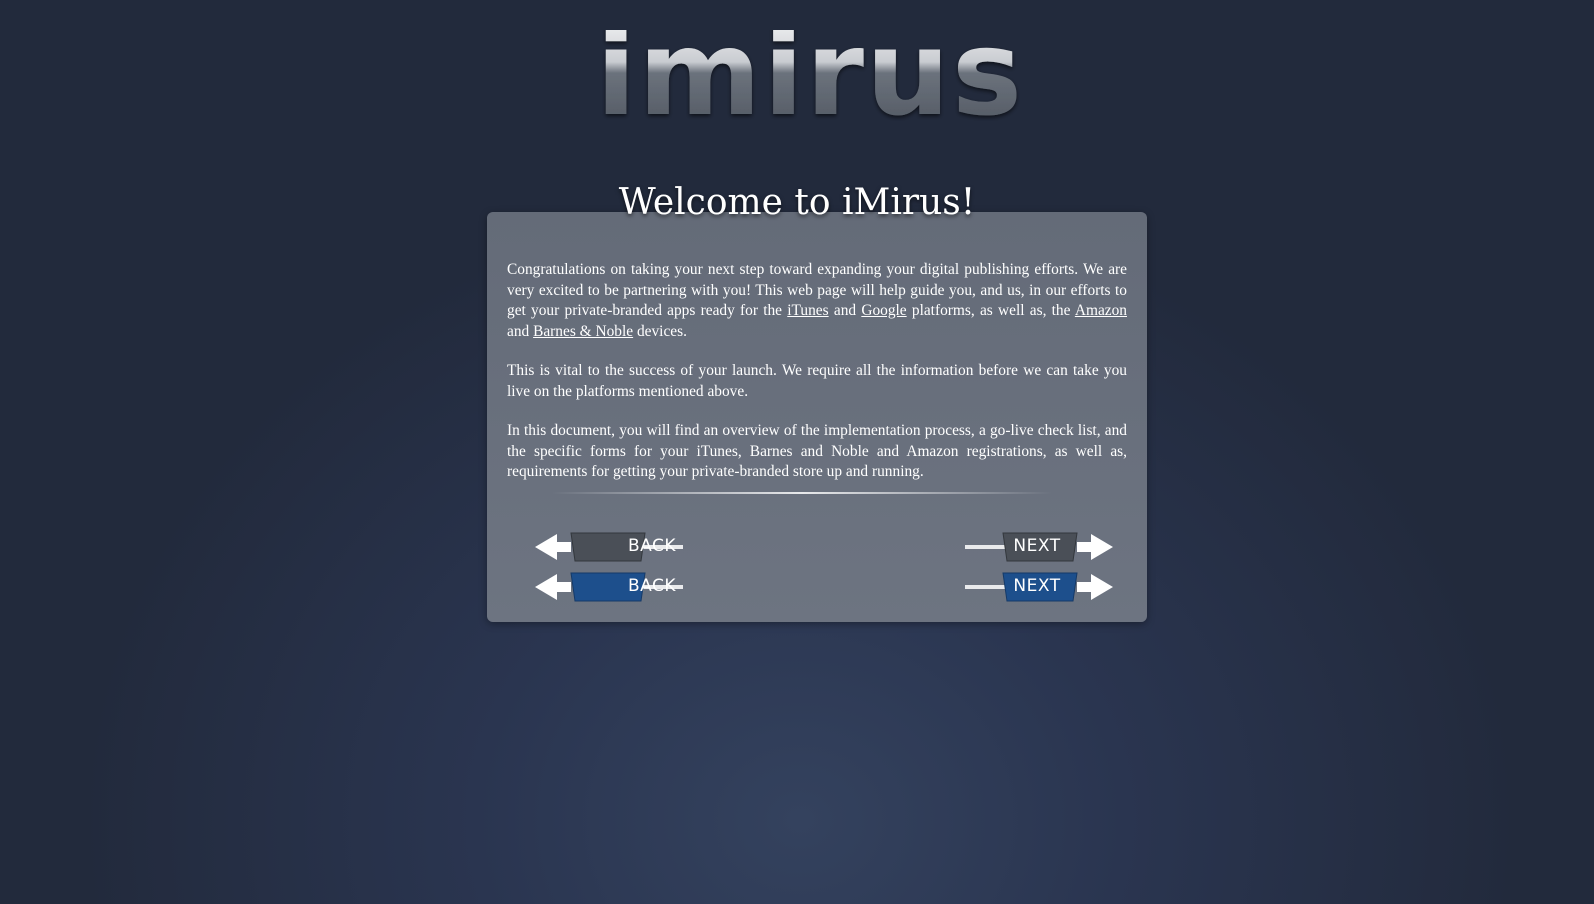 The width and height of the screenshot is (1594, 904). I want to click on amazon-link: Amazon, so click(1101, 310).